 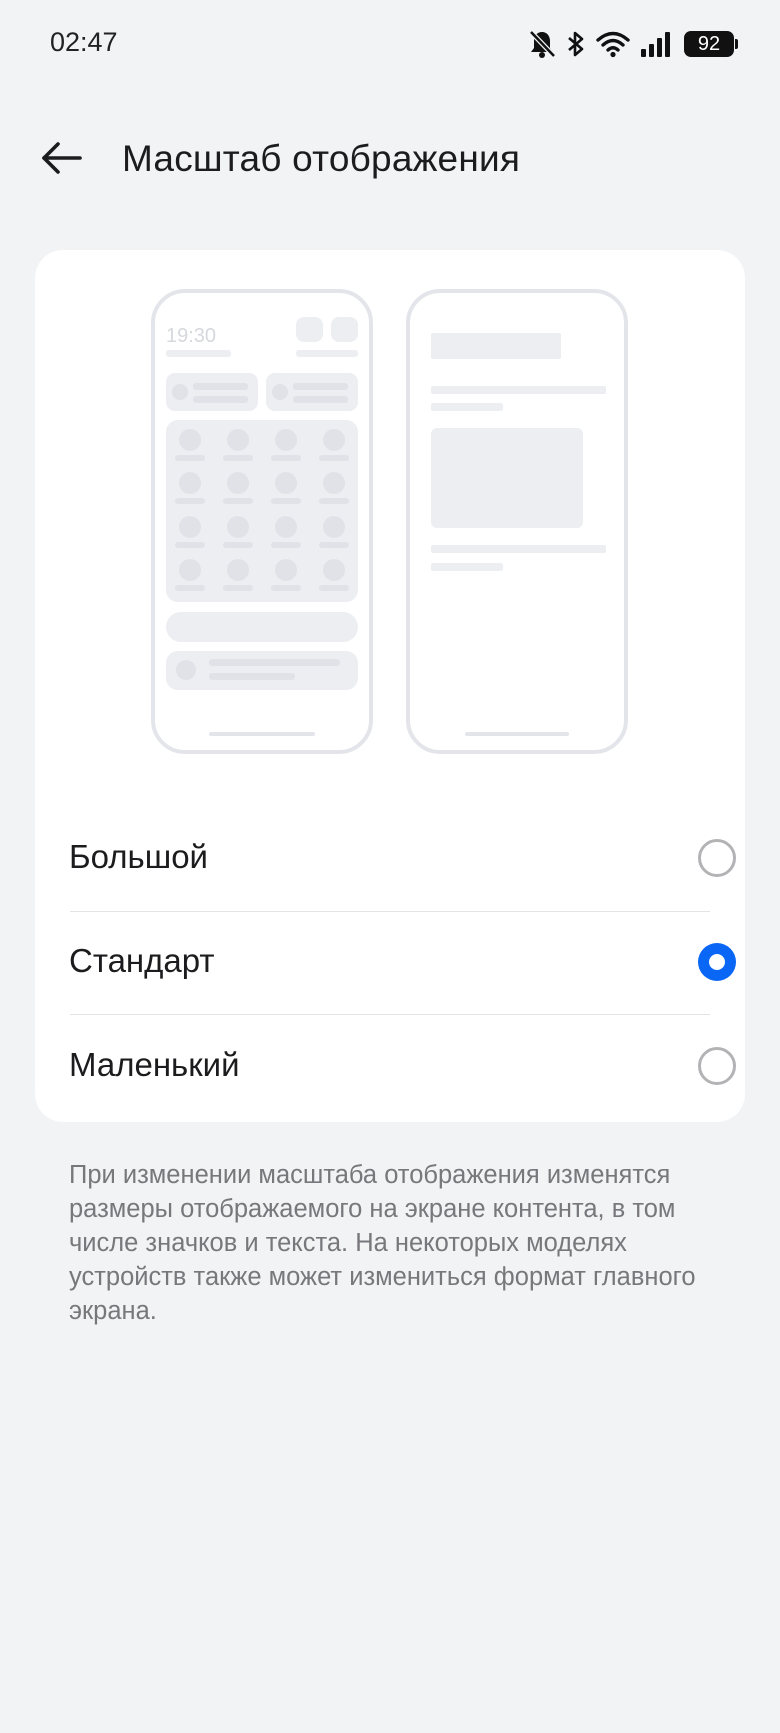 I want to click on battery-level: 92, so click(x=709, y=44).